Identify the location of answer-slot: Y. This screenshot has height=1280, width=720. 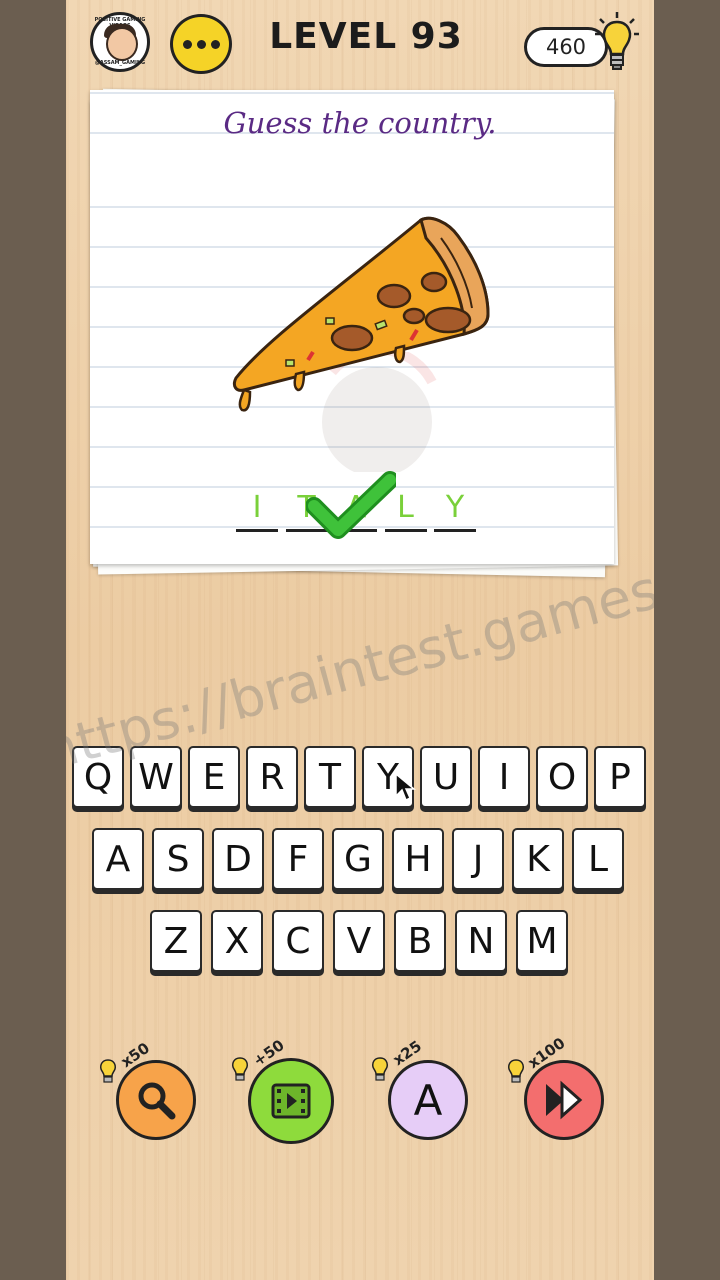
(455, 510).